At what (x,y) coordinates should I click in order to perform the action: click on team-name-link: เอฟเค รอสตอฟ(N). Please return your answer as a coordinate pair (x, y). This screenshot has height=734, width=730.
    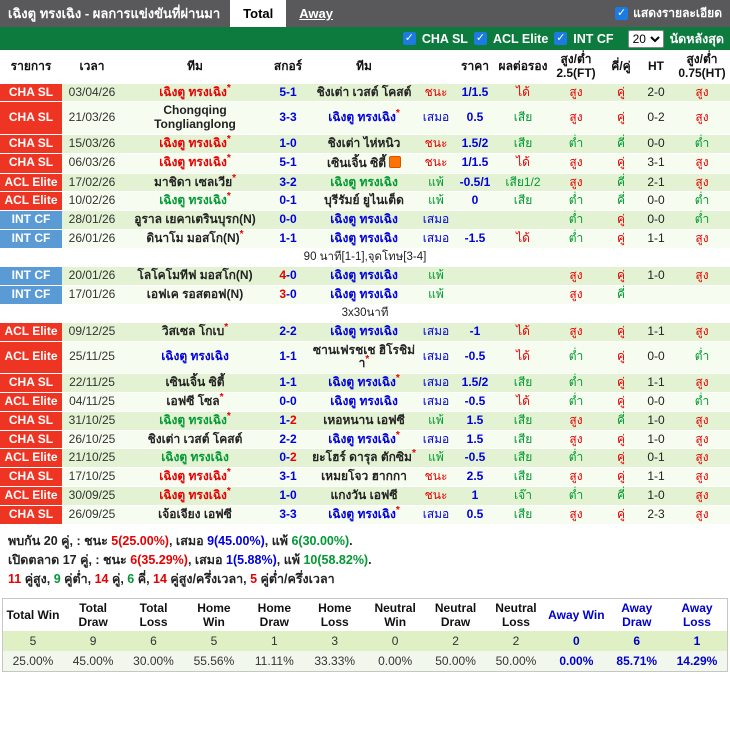
    Looking at the image, I should click on (195, 294).